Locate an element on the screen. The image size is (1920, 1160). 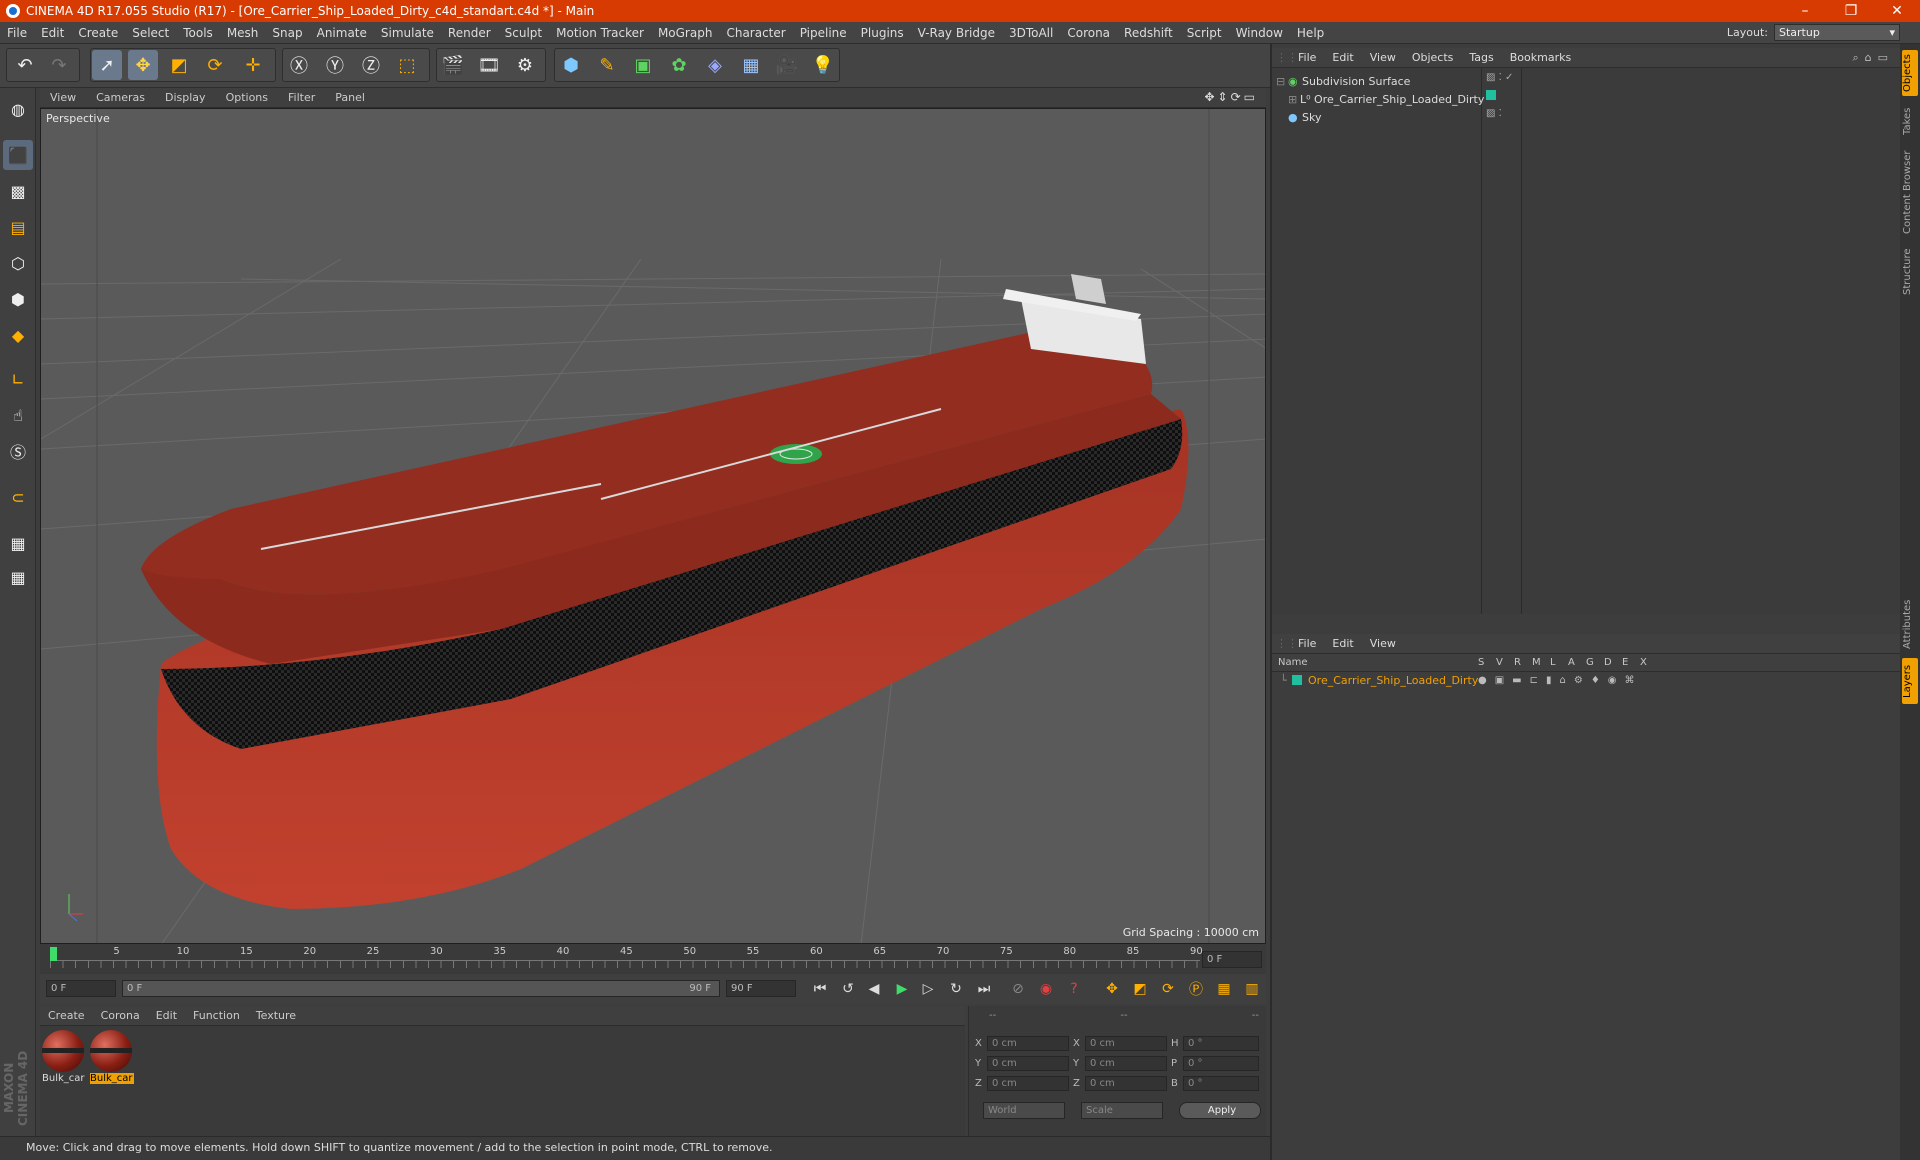
menu-window: Window is located at coordinates (1259, 33).